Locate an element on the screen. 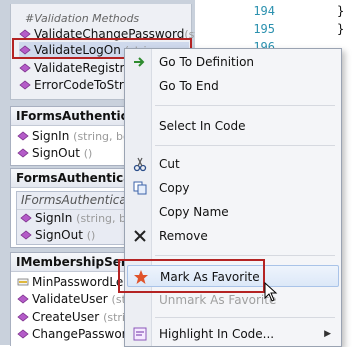  member-validate-registration: ValidateRegistrati is located at coordinates (79, 68).